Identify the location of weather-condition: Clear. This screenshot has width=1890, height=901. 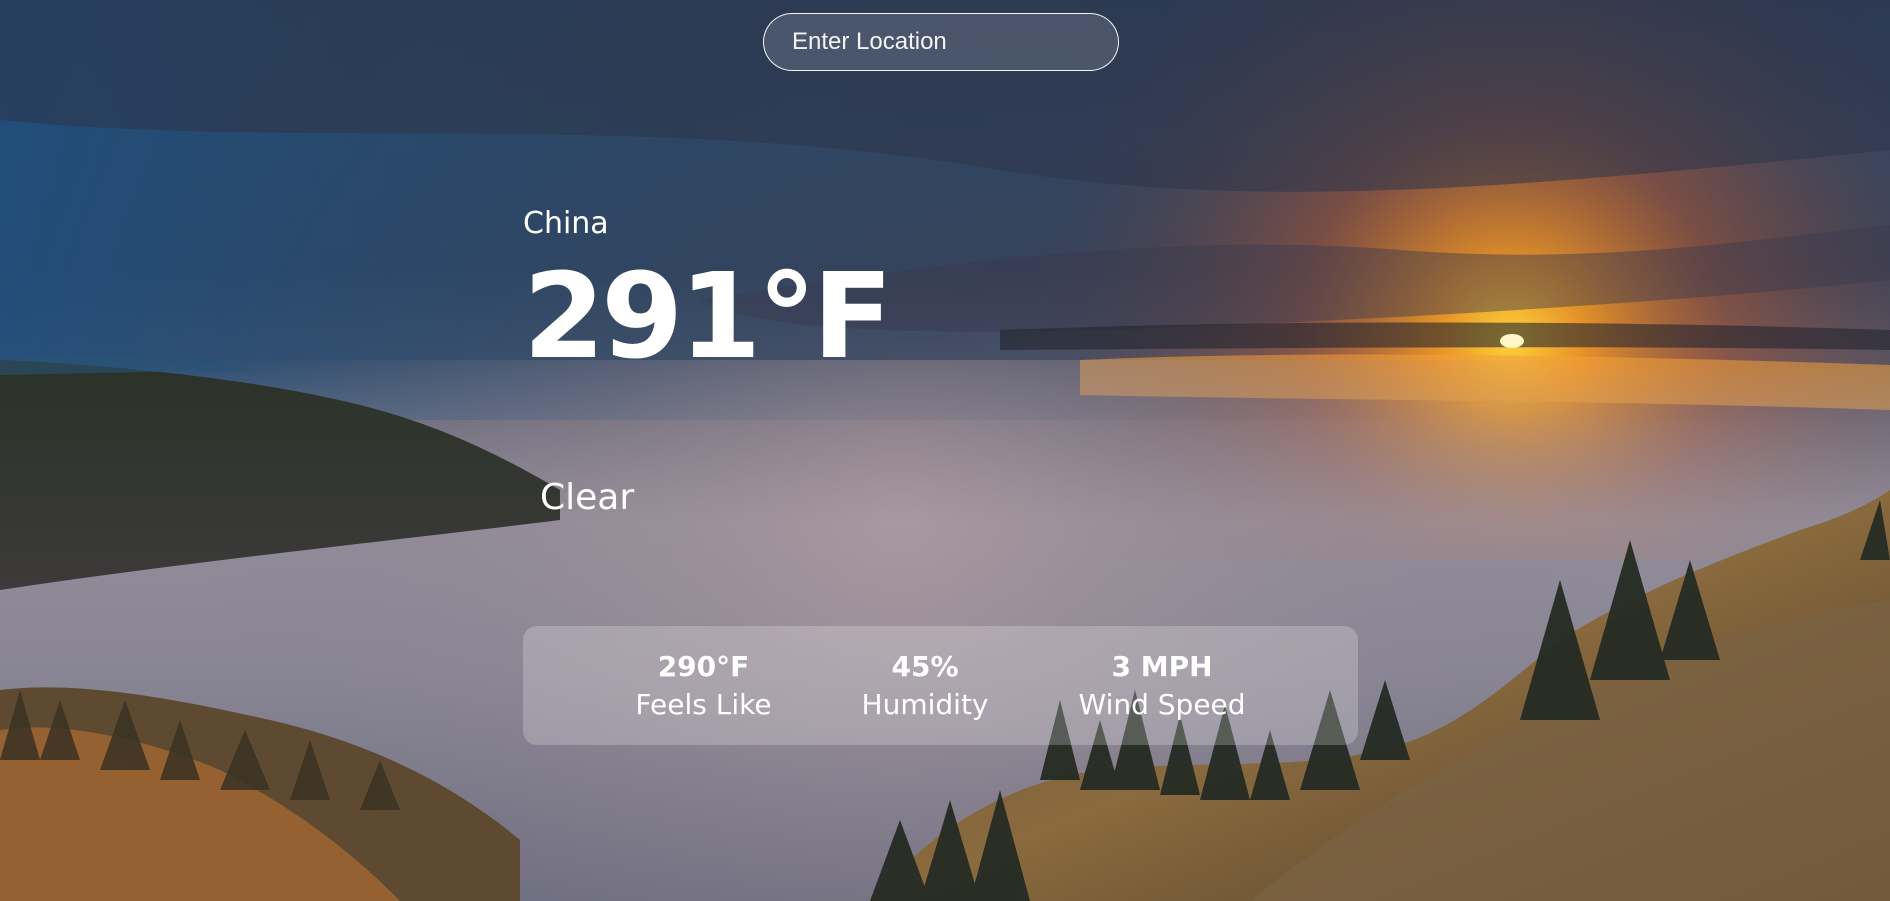
(587, 497).